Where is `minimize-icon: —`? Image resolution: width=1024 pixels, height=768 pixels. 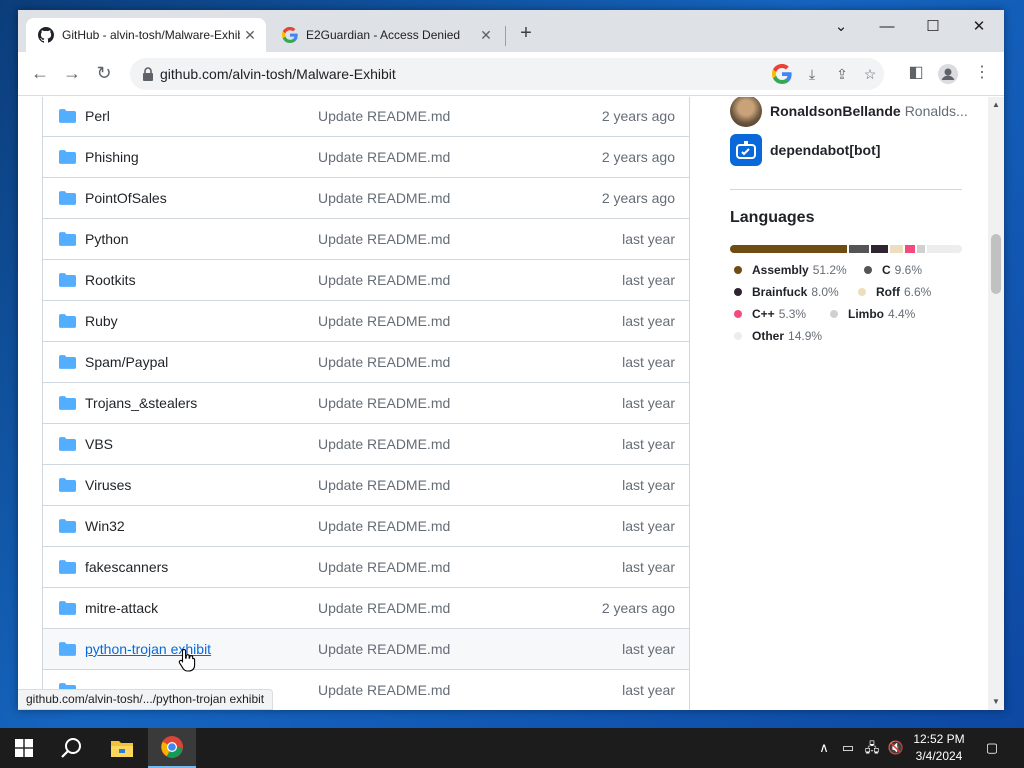
minimize-icon: — is located at coordinates (887, 28).